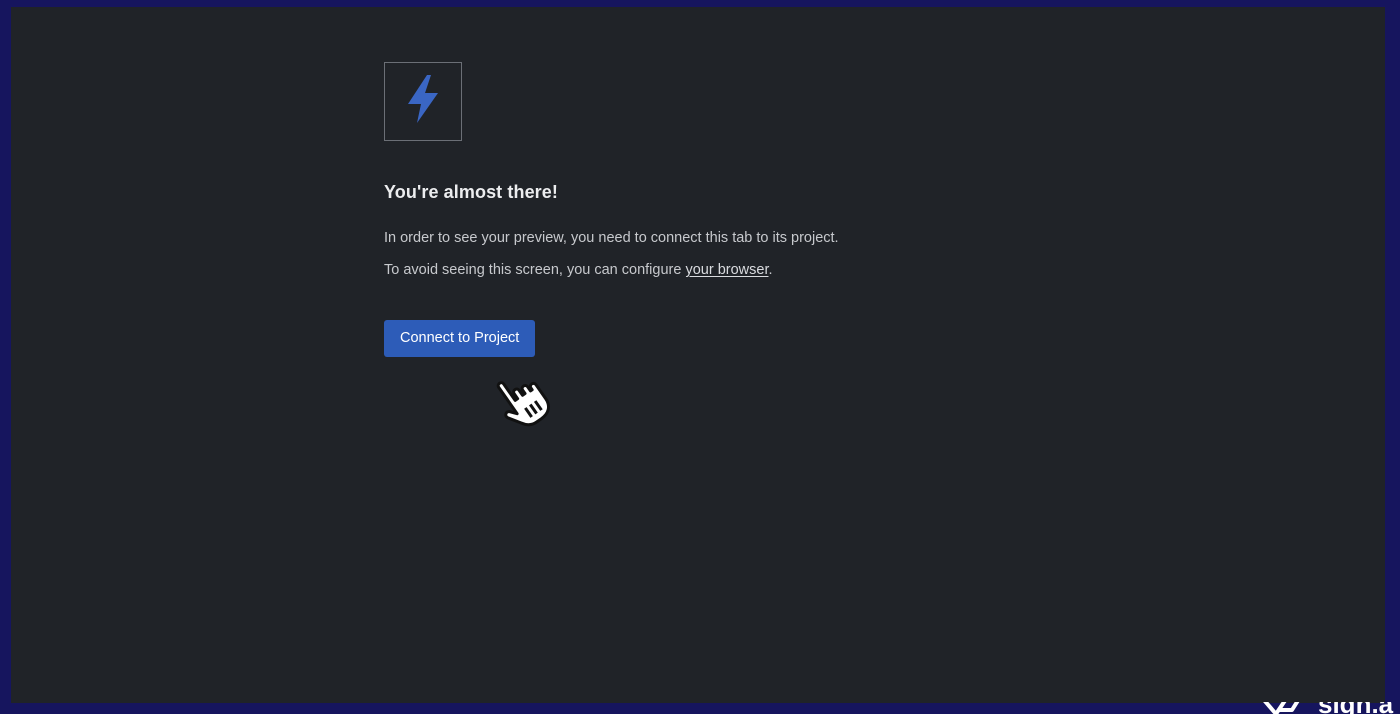 Image resolution: width=1400 pixels, height=714 pixels. Describe the element at coordinates (726, 270) in the screenshot. I see `your-browser-link: your browser` at that location.